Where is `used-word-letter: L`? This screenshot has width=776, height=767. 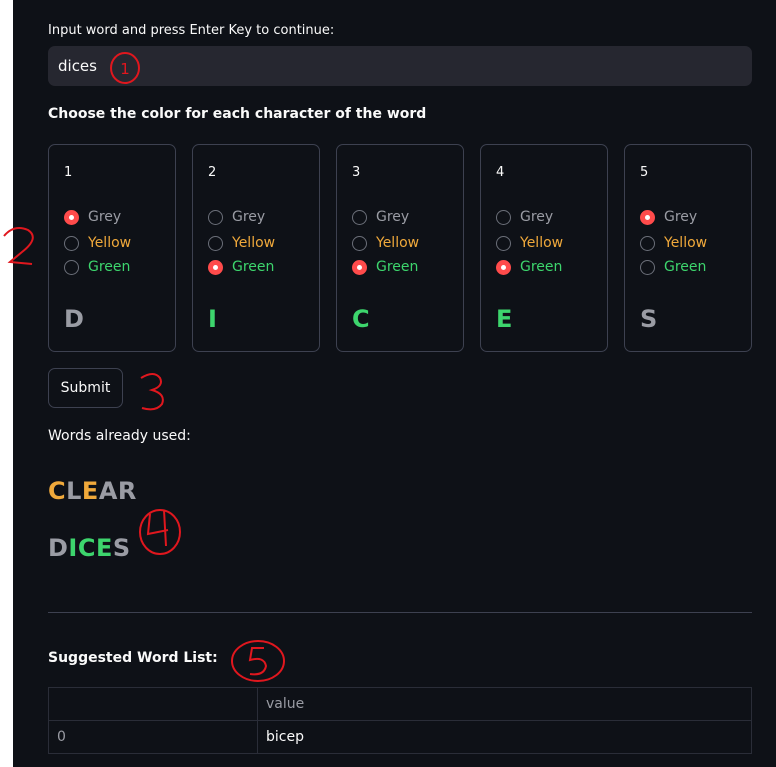
used-word-letter: L is located at coordinates (74, 491).